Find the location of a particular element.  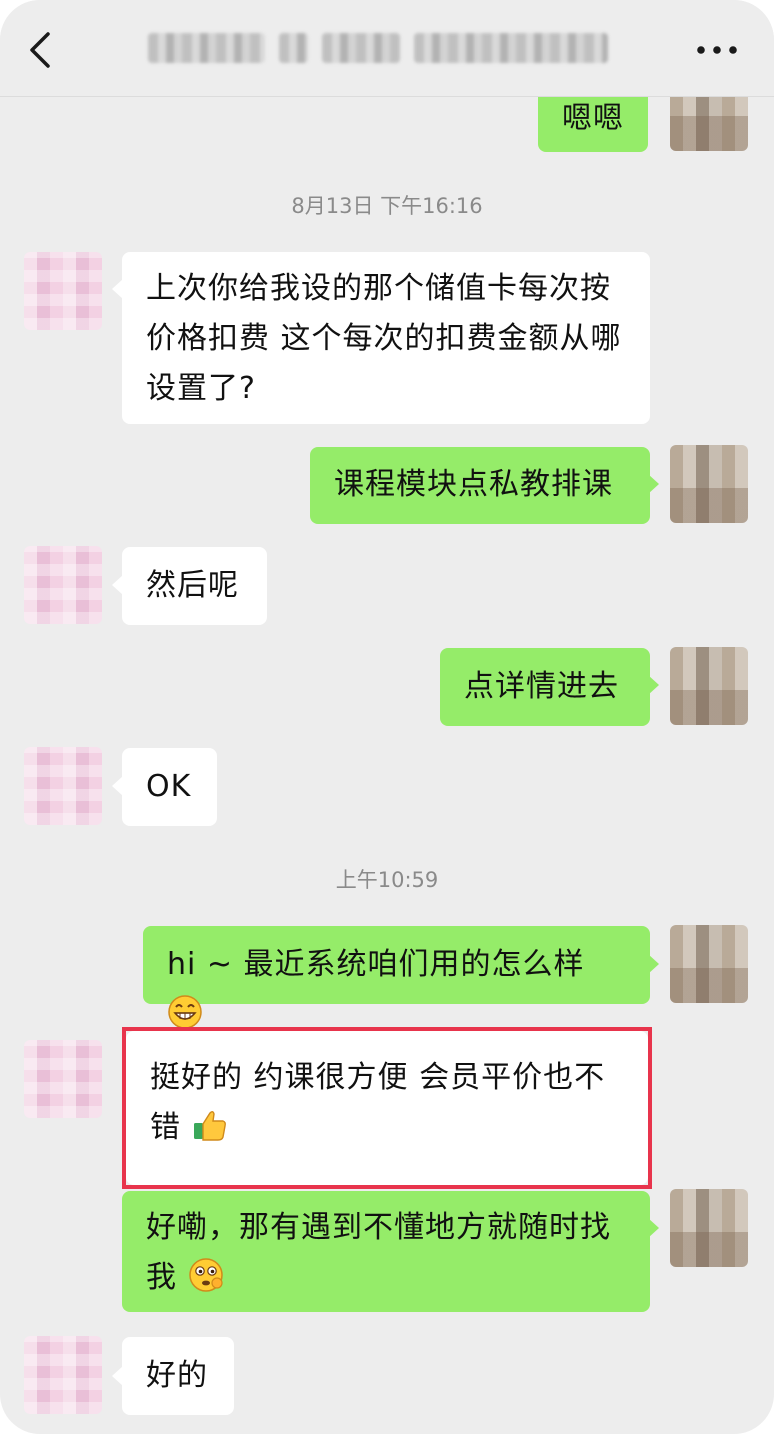

message-bubble: 好的 is located at coordinates (178, 1376).